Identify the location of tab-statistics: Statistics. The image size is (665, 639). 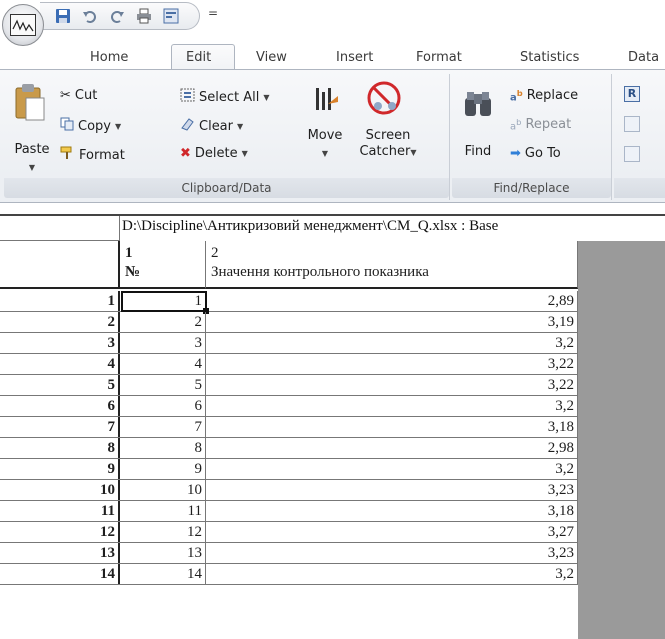
(549, 57).